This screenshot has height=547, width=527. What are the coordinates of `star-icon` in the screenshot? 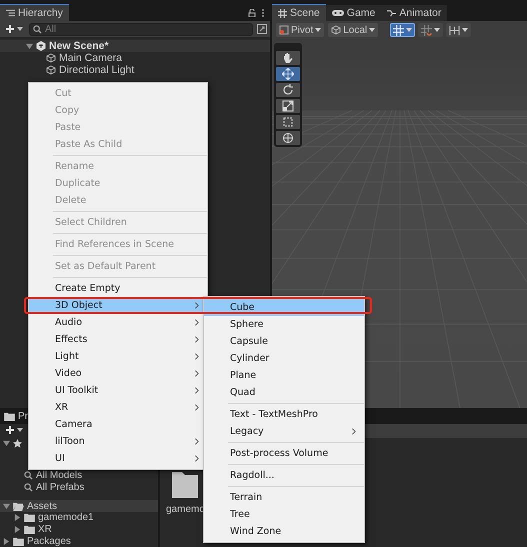 It's located at (17, 443).